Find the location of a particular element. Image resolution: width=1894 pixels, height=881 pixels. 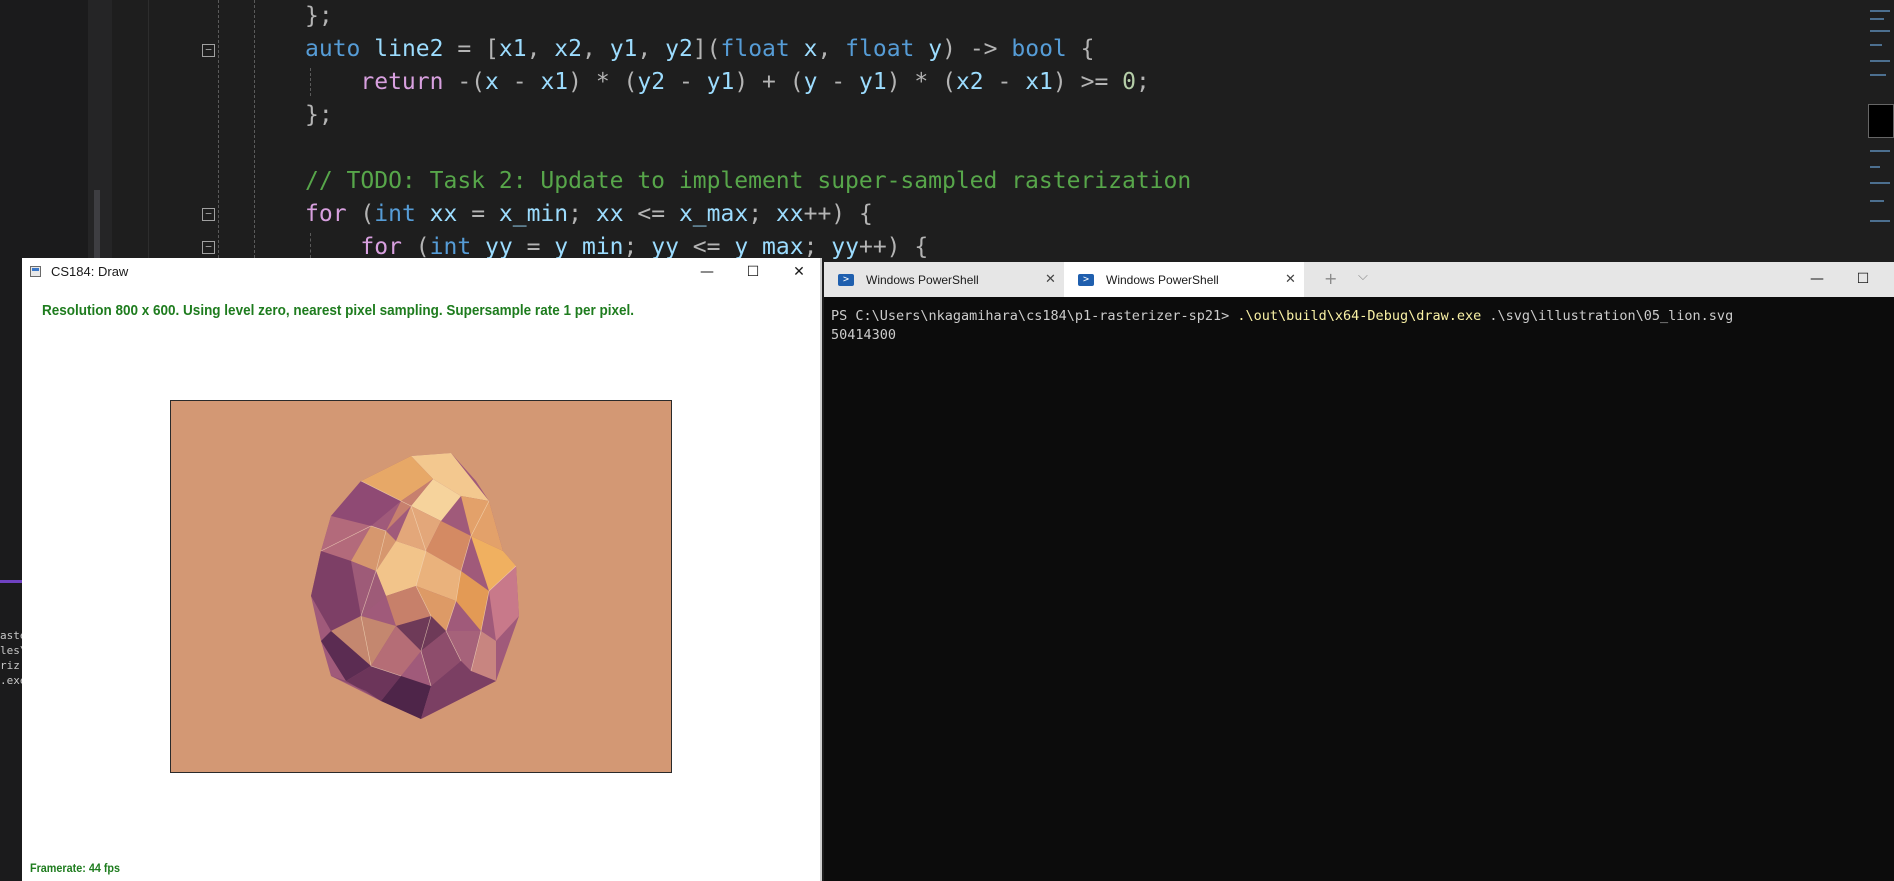

code-token: { is located at coordinates (1080, 49).